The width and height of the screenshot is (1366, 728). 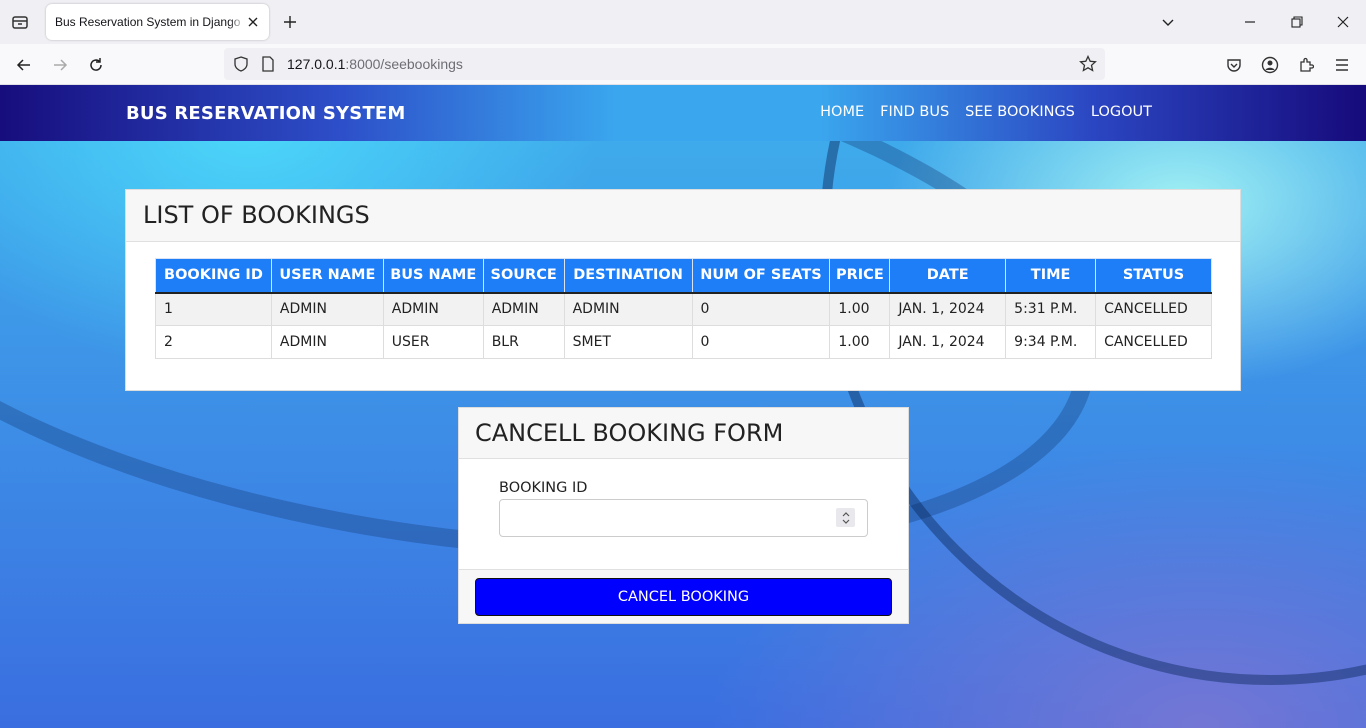 I want to click on site-brand: BUS RESERVATION SYSTEM, so click(x=266, y=113).